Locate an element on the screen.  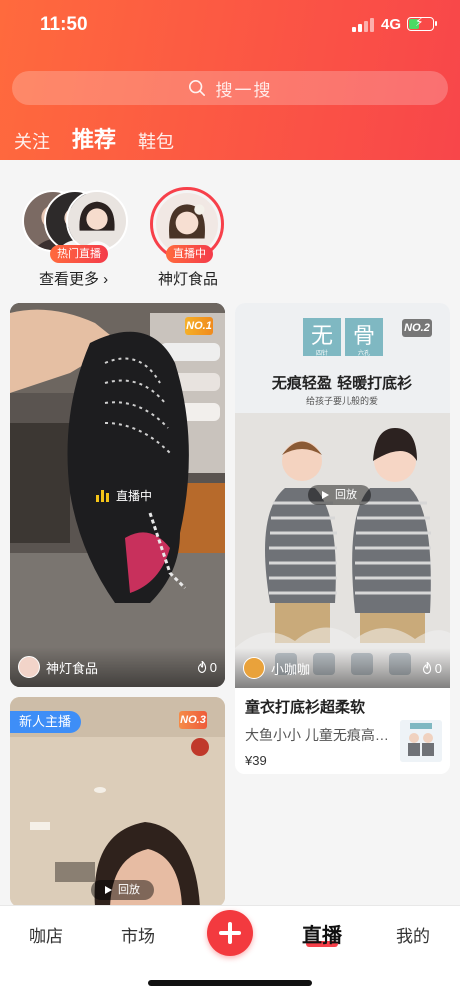
svg-text: 六孔 is located at coordinates (364, 353).